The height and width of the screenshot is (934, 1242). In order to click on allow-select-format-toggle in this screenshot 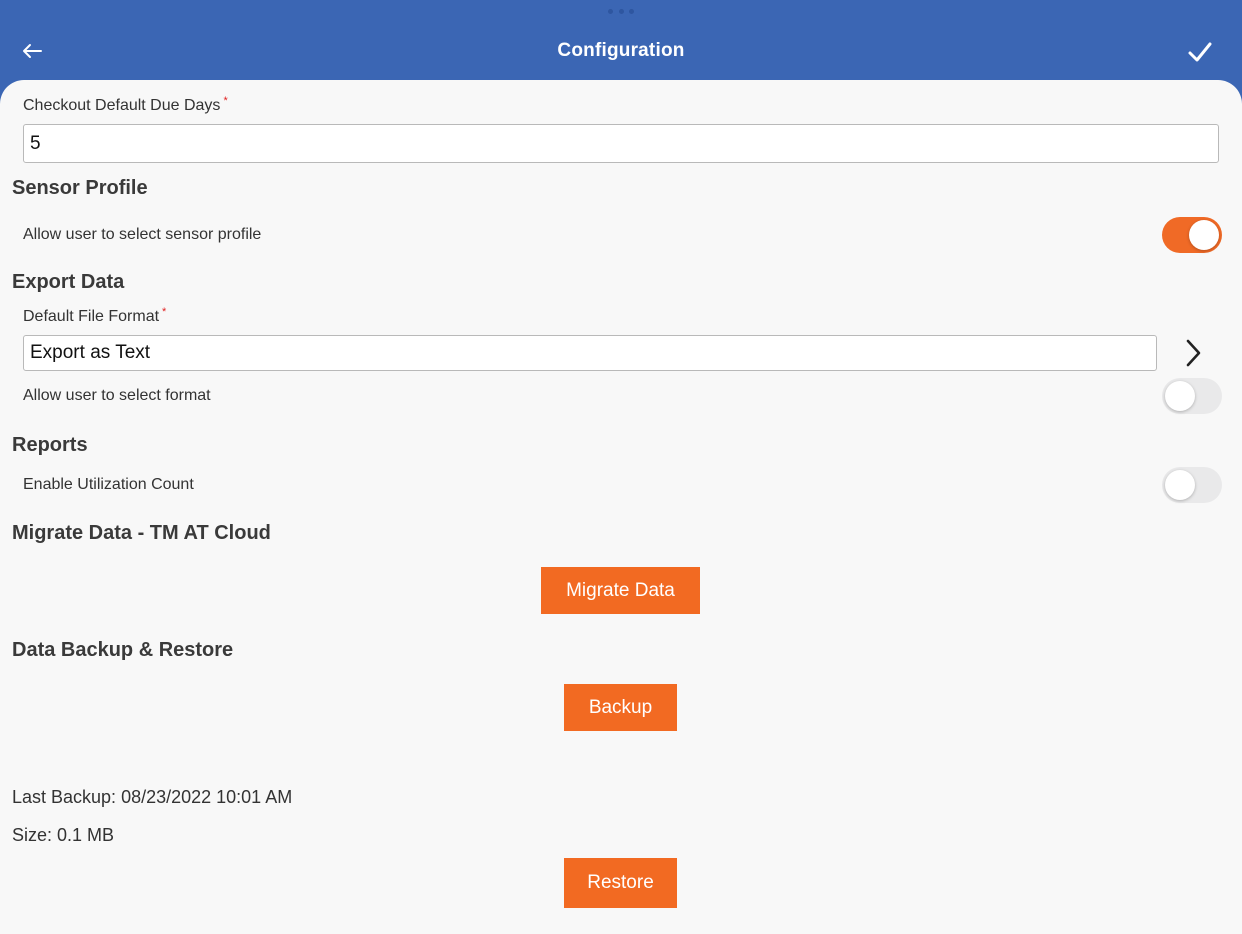, I will do `click(1192, 396)`.